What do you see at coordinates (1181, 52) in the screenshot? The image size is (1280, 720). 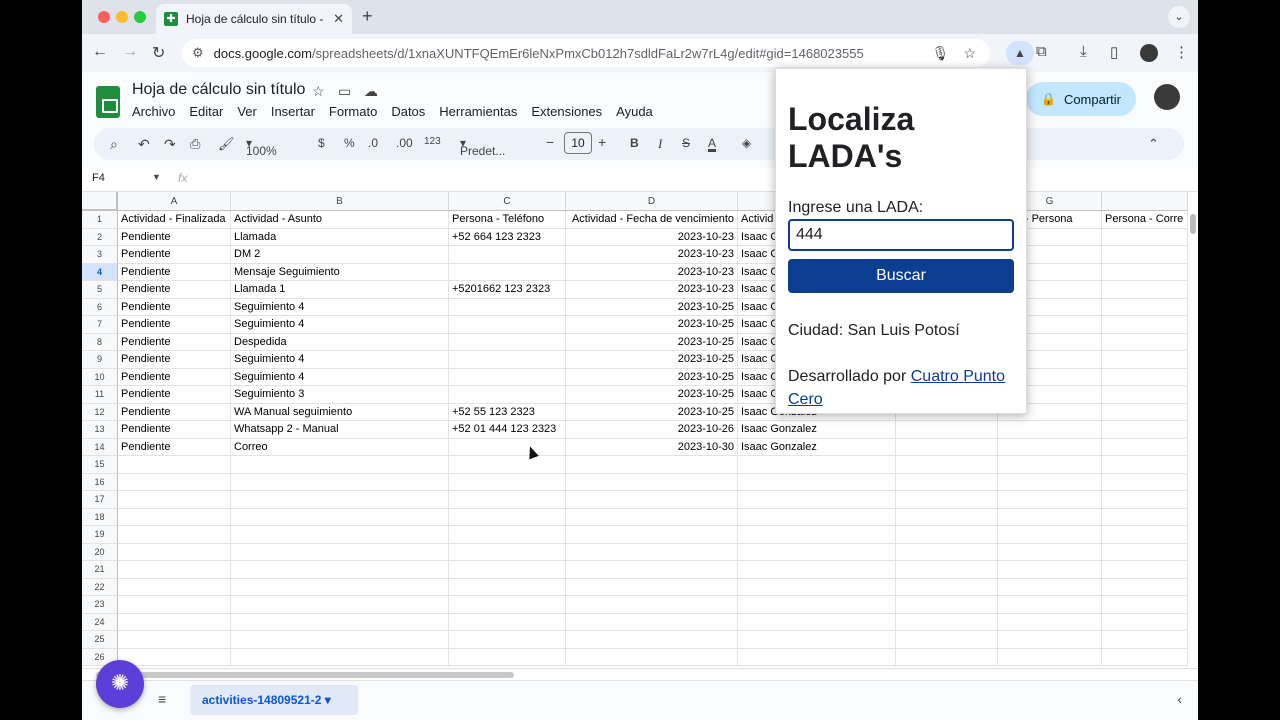 I see `browser-menu-icon: ⋮` at bounding box center [1181, 52].